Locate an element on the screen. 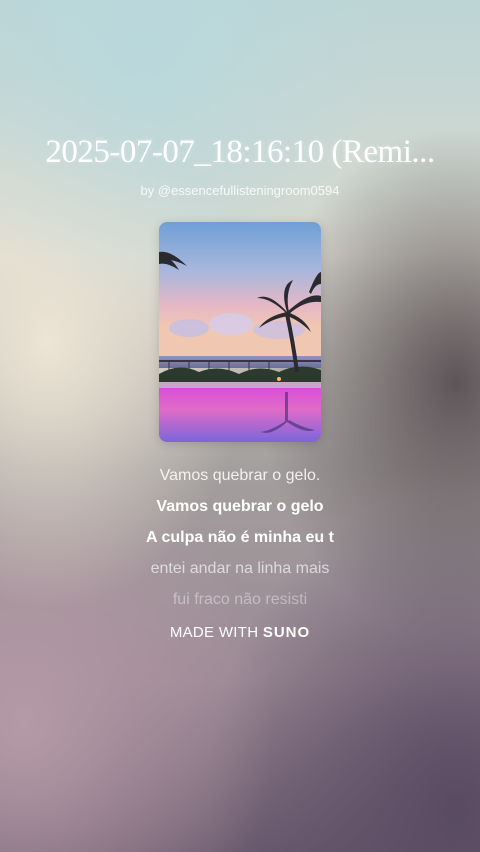 The height and width of the screenshot is (852, 480). lyric-line-upcoming: fui fraco não resisti is located at coordinates (240, 599).